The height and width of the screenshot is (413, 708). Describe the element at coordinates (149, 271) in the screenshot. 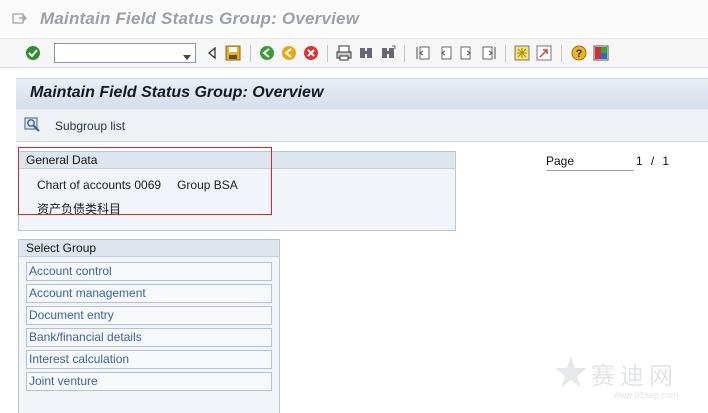

I see `select-group-account-control: Account control` at that location.